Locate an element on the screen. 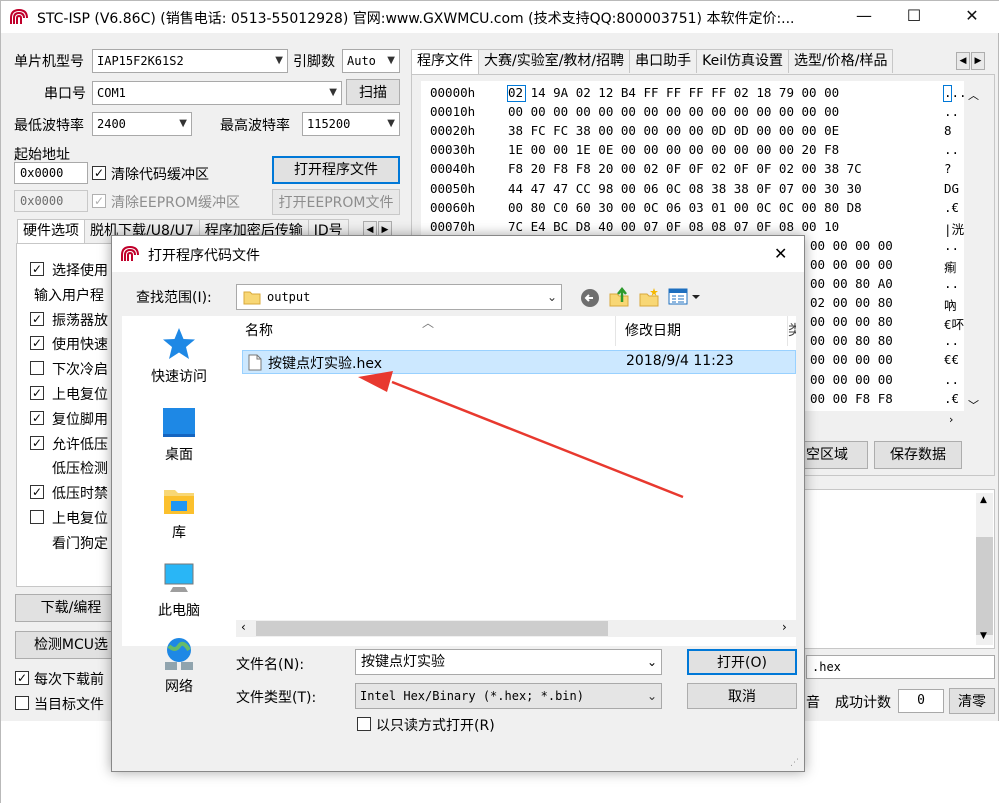 The width and height of the screenshot is (999, 804). place-libraries: 库 is located at coordinates (179, 512).